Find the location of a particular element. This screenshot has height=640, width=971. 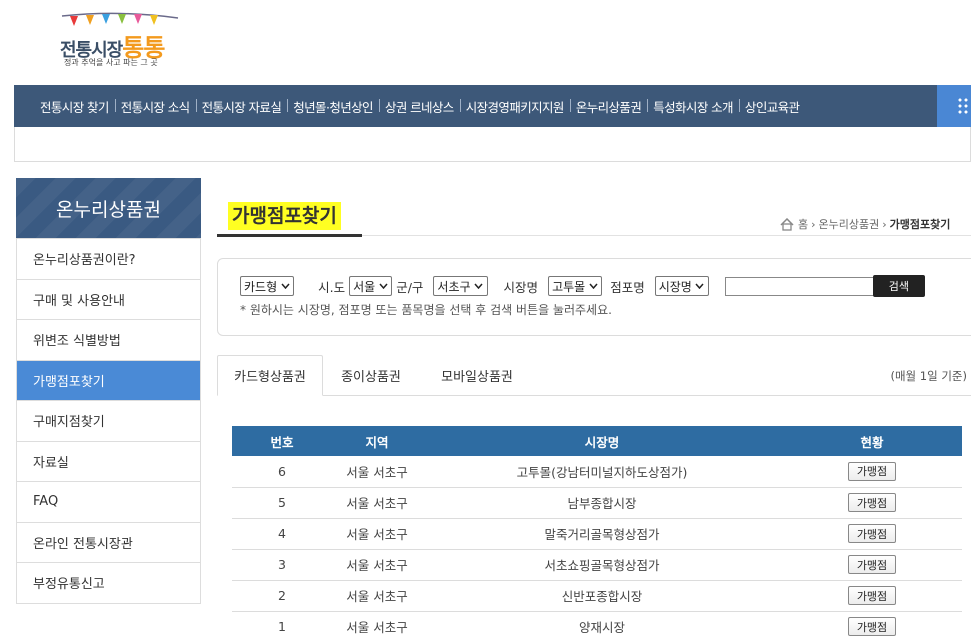

voucher-tabs: 카드형상품권 종이상품권 모바일상품권 (매월 1일 기준) is located at coordinates (594, 375).